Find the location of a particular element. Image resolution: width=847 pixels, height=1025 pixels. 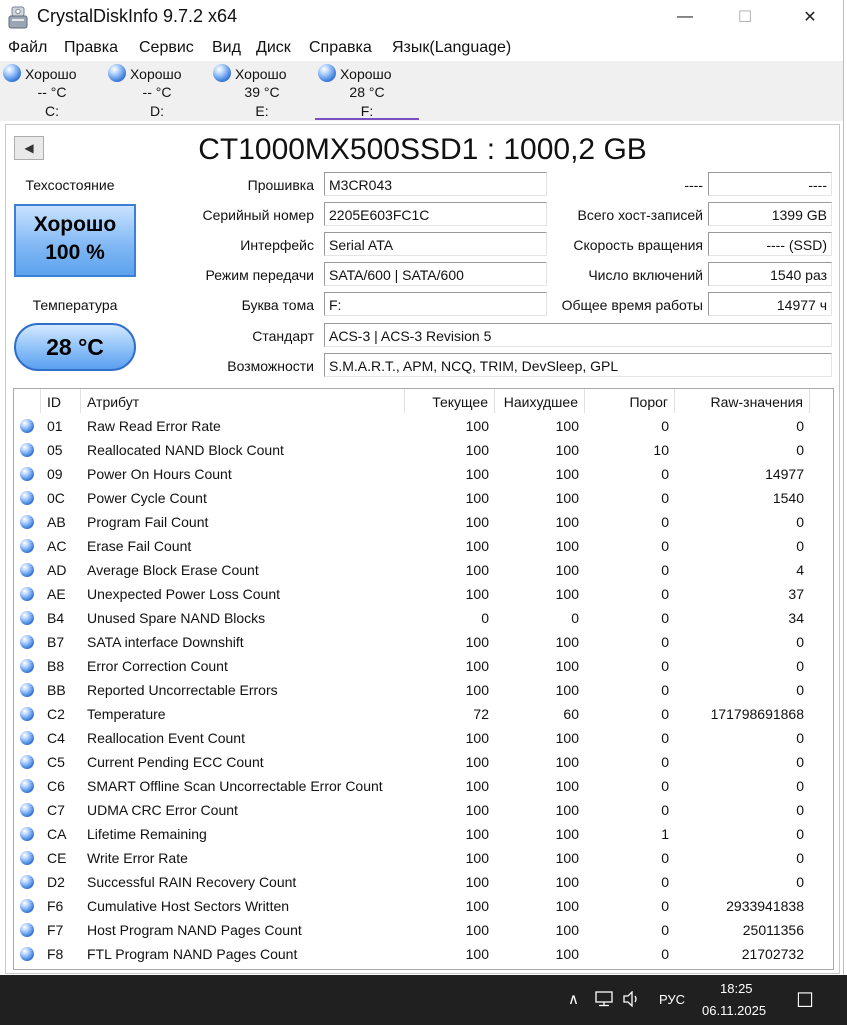

table-row: 01 Raw Read Error Rate 100 100 0 0 is located at coordinates (412, 425).